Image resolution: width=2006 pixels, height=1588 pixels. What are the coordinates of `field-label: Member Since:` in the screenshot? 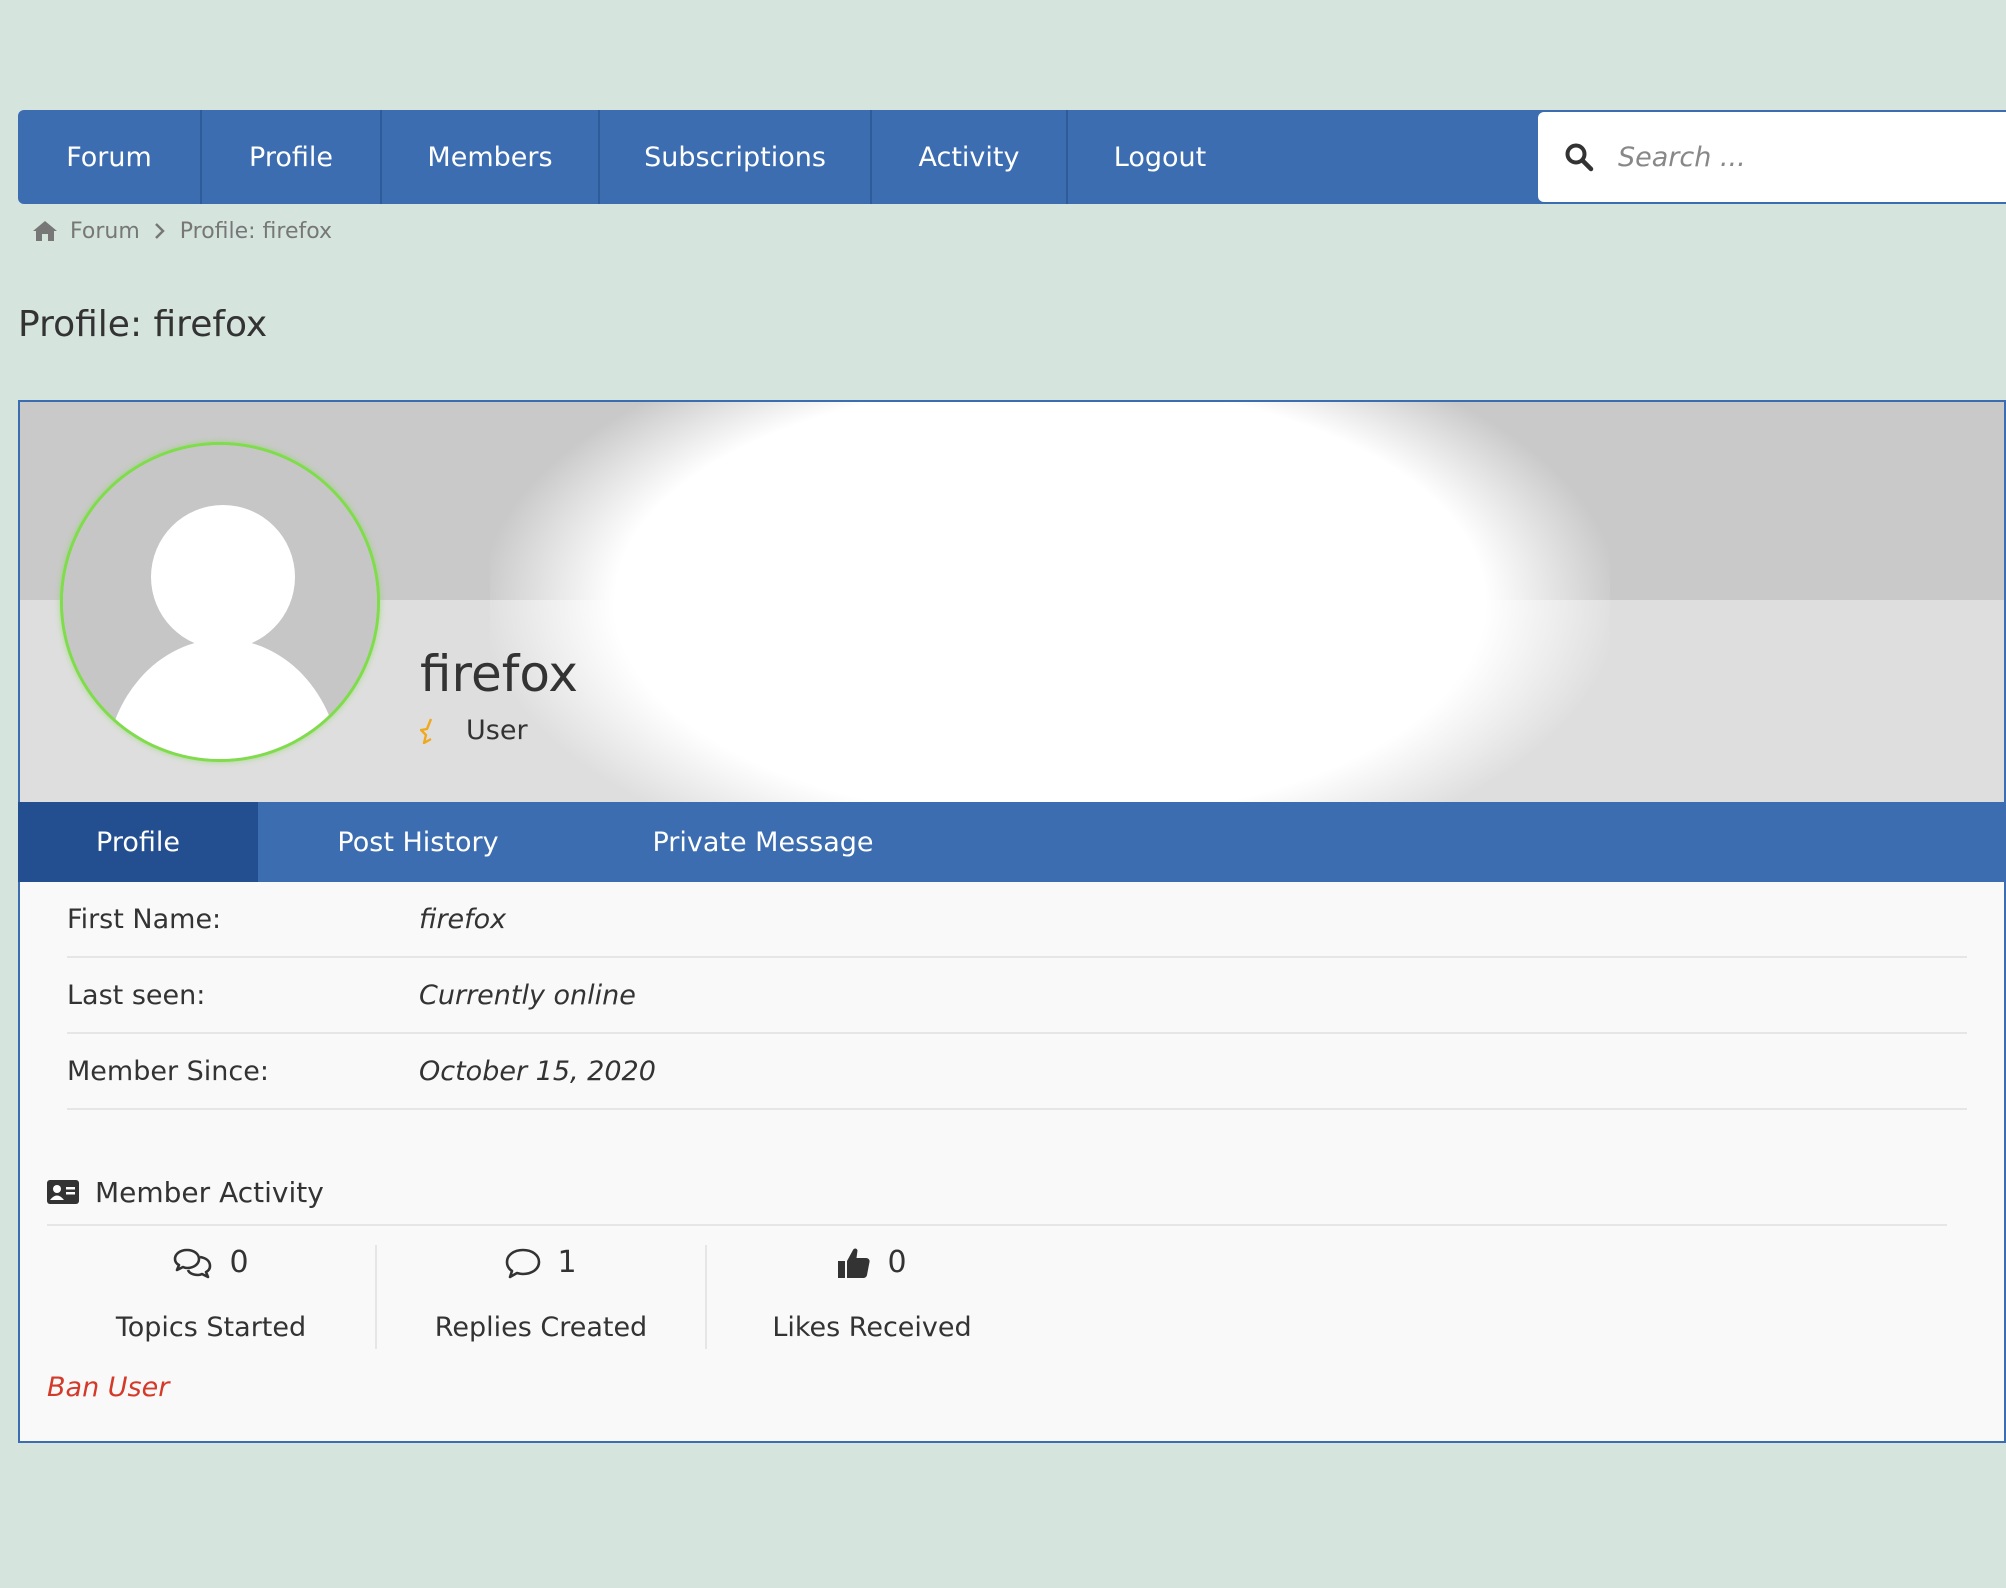 It's located at (168, 1071).